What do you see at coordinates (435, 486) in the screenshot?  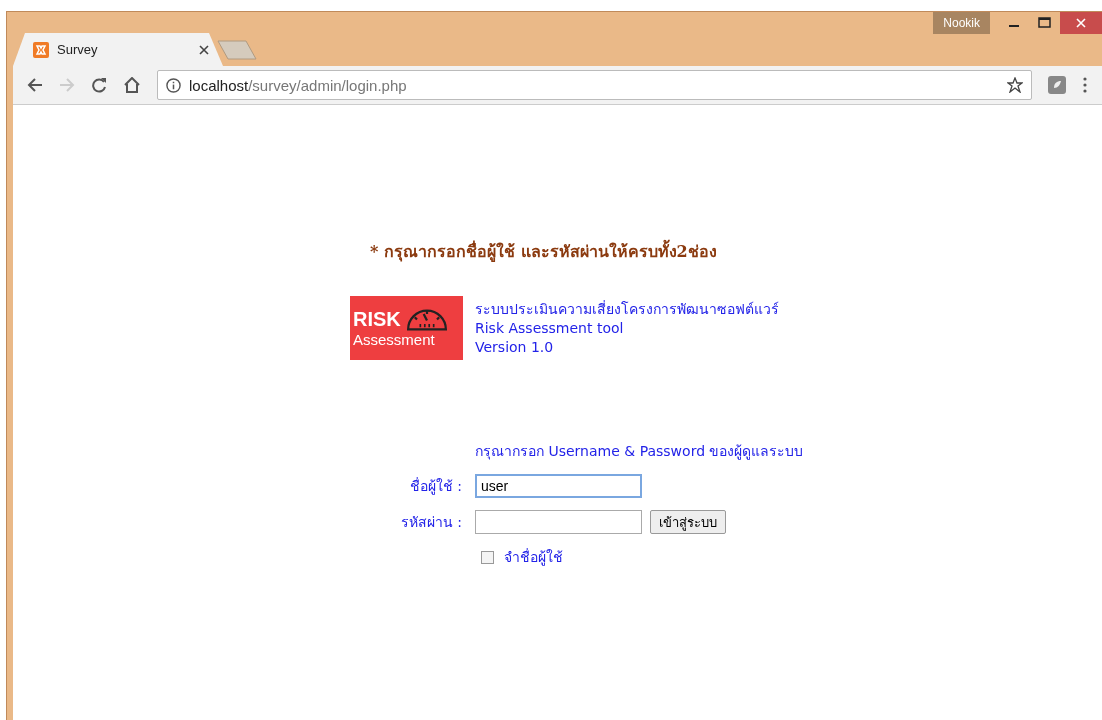 I see `field-label: ชื่อผู้ใช้ :` at bounding box center [435, 486].